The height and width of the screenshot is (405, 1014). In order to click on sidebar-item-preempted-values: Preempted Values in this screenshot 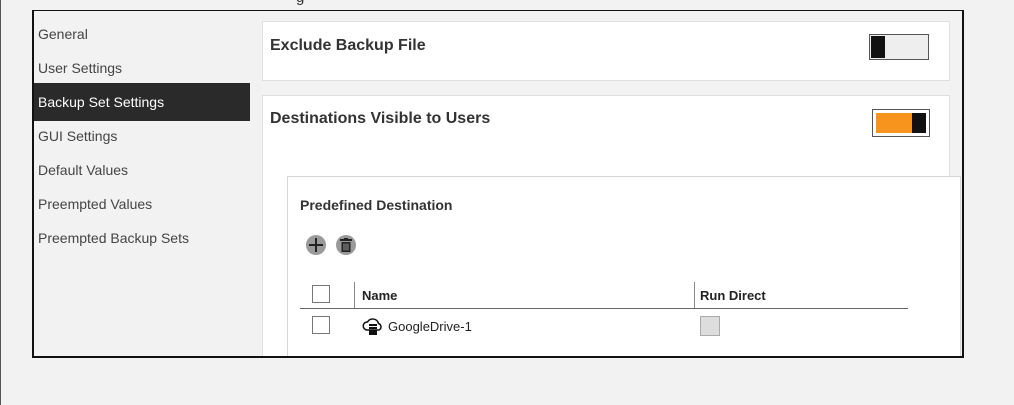, I will do `click(142, 204)`.